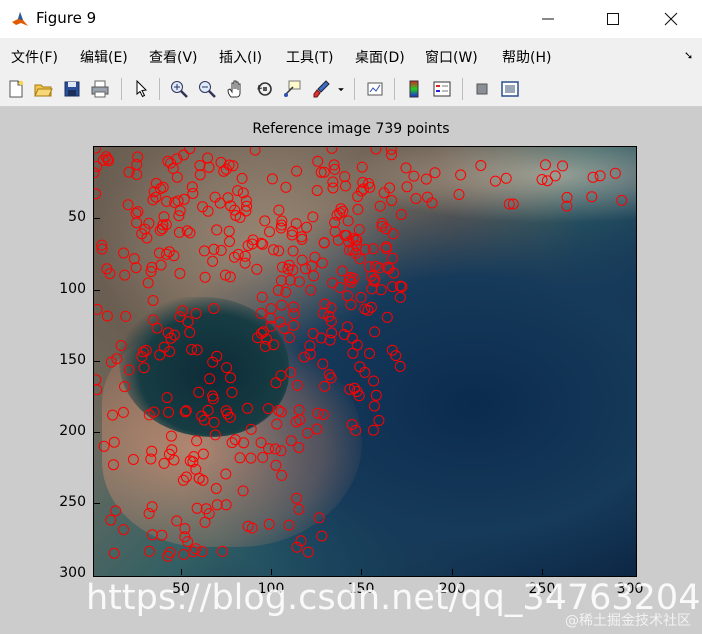 Image resolution: width=702 pixels, height=634 pixels. I want to click on menu-window: 窗口(W), so click(451, 57).